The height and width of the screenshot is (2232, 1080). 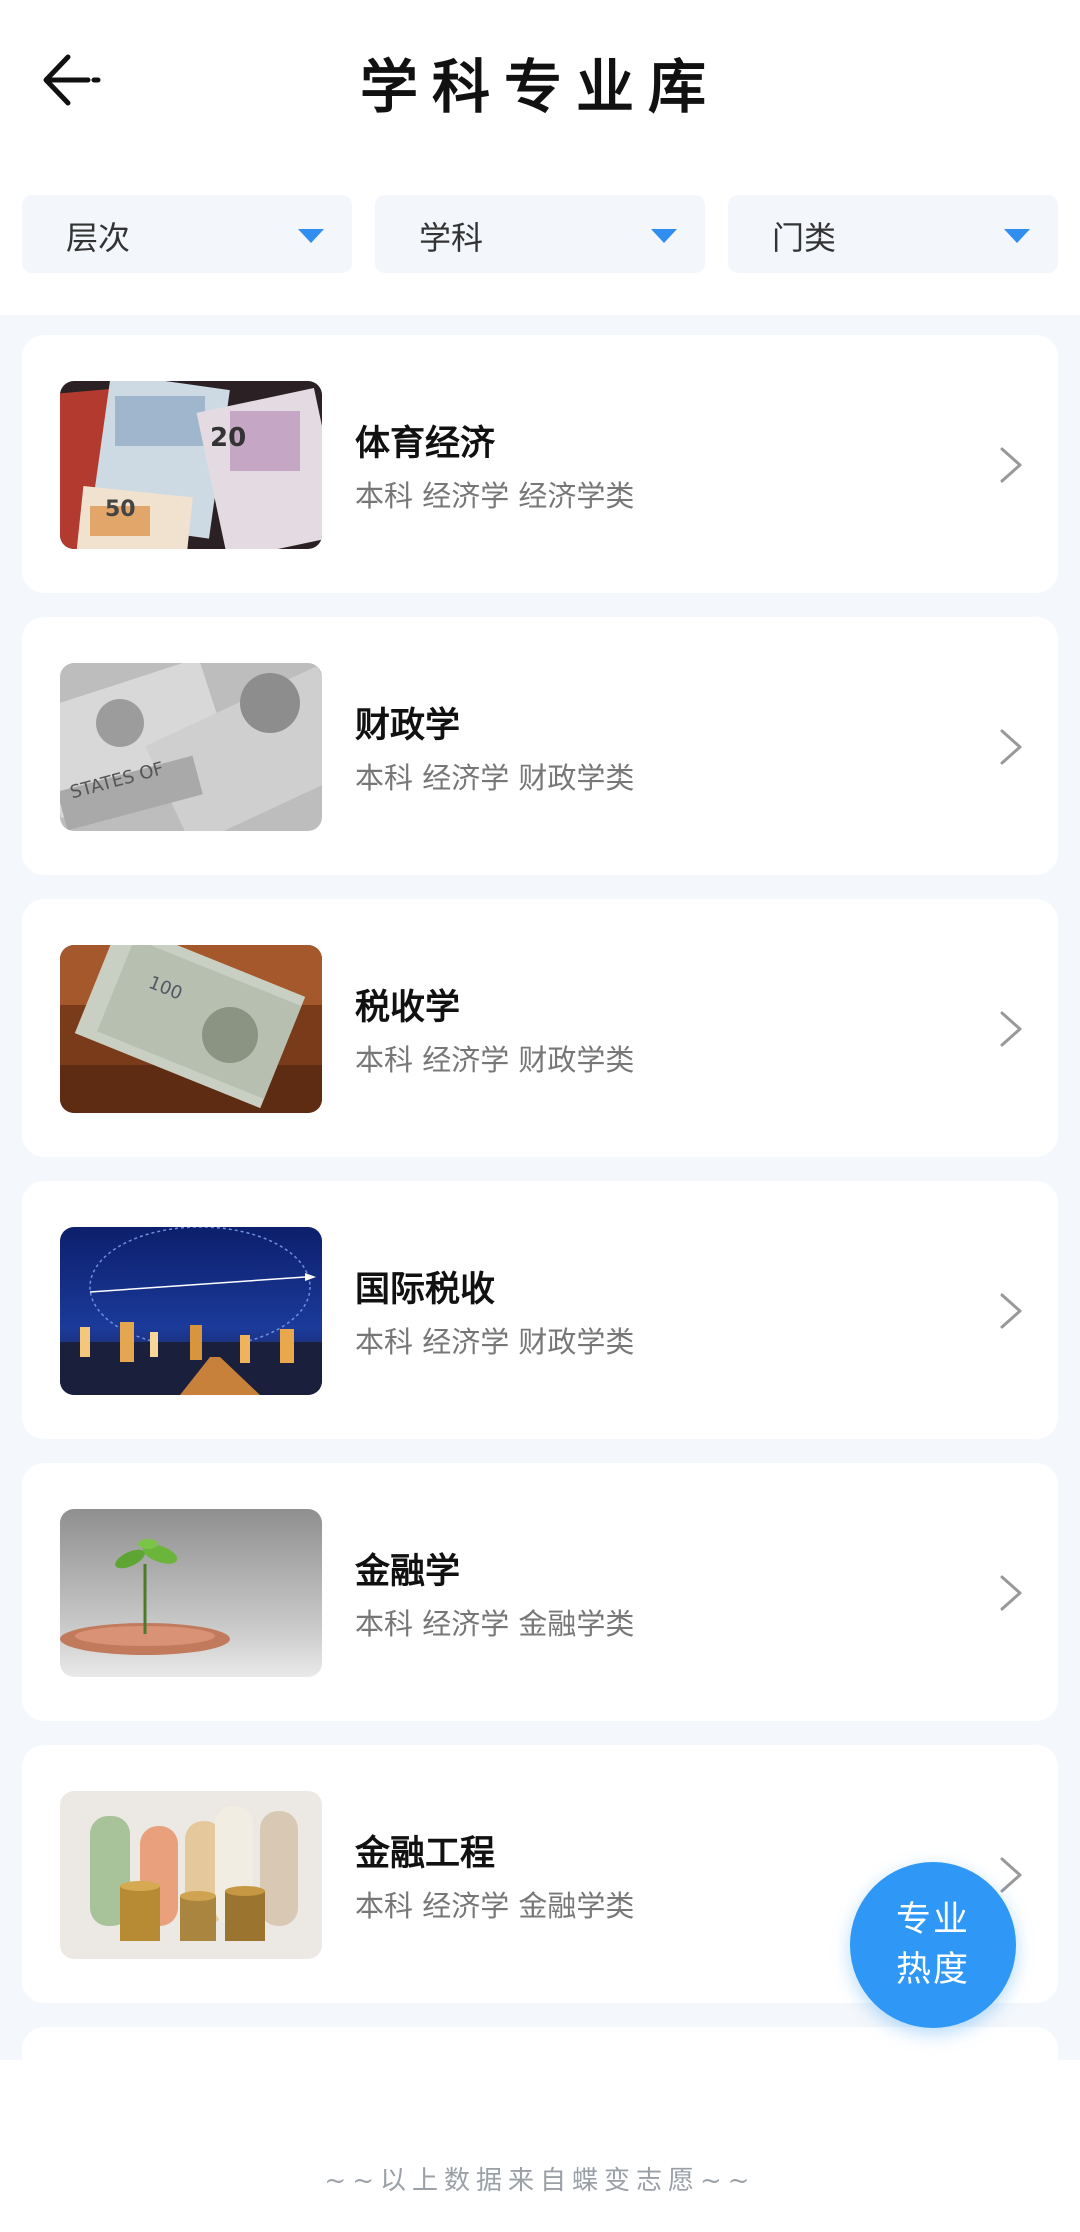 I want to click on svg-text: 20, so click(x=228, y=438).